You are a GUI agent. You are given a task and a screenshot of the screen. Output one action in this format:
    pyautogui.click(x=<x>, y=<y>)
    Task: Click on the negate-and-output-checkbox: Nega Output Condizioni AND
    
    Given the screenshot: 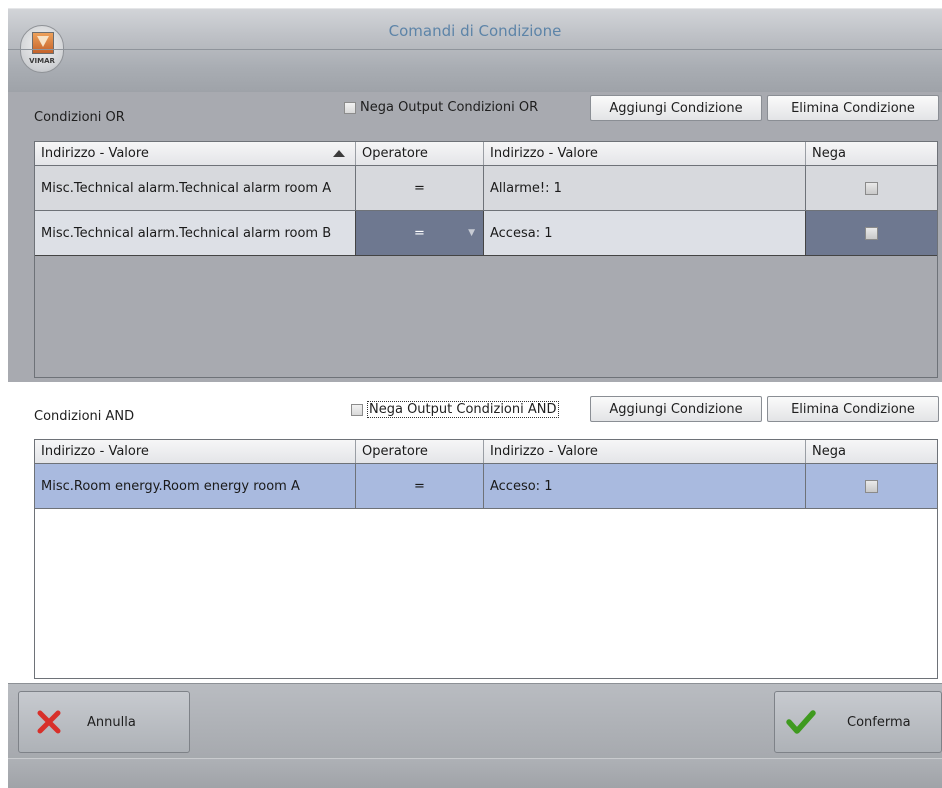 What is the action you would take?
    pyautogui.click(x=455, y=409)
    